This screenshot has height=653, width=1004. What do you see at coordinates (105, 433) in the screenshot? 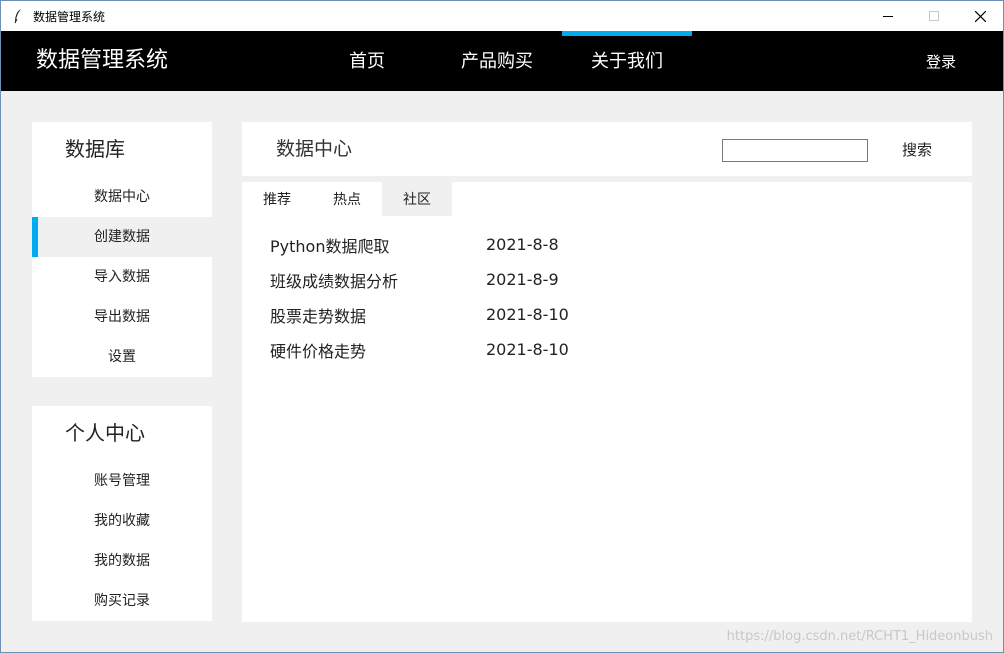
I see `personal-panel-title: 个人中心` at bounding box center [105, 433].